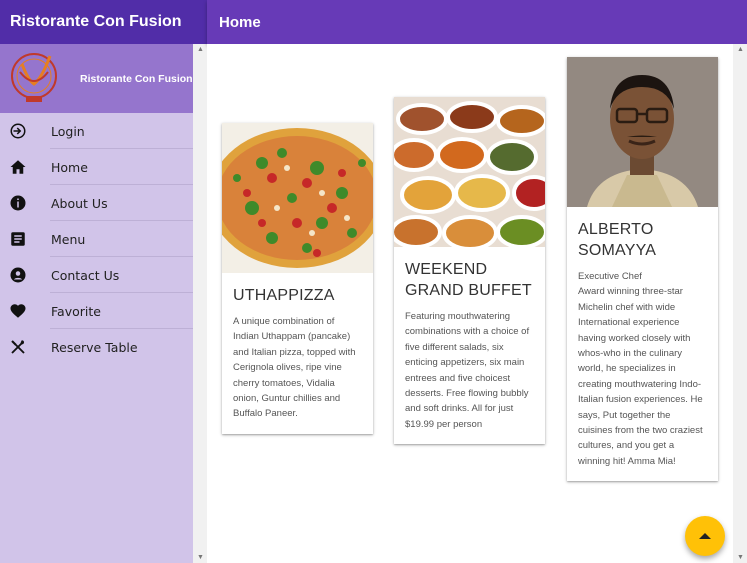  I want to click on drawer-header-title: Ristorante Con Fusion, so click(136, 78).